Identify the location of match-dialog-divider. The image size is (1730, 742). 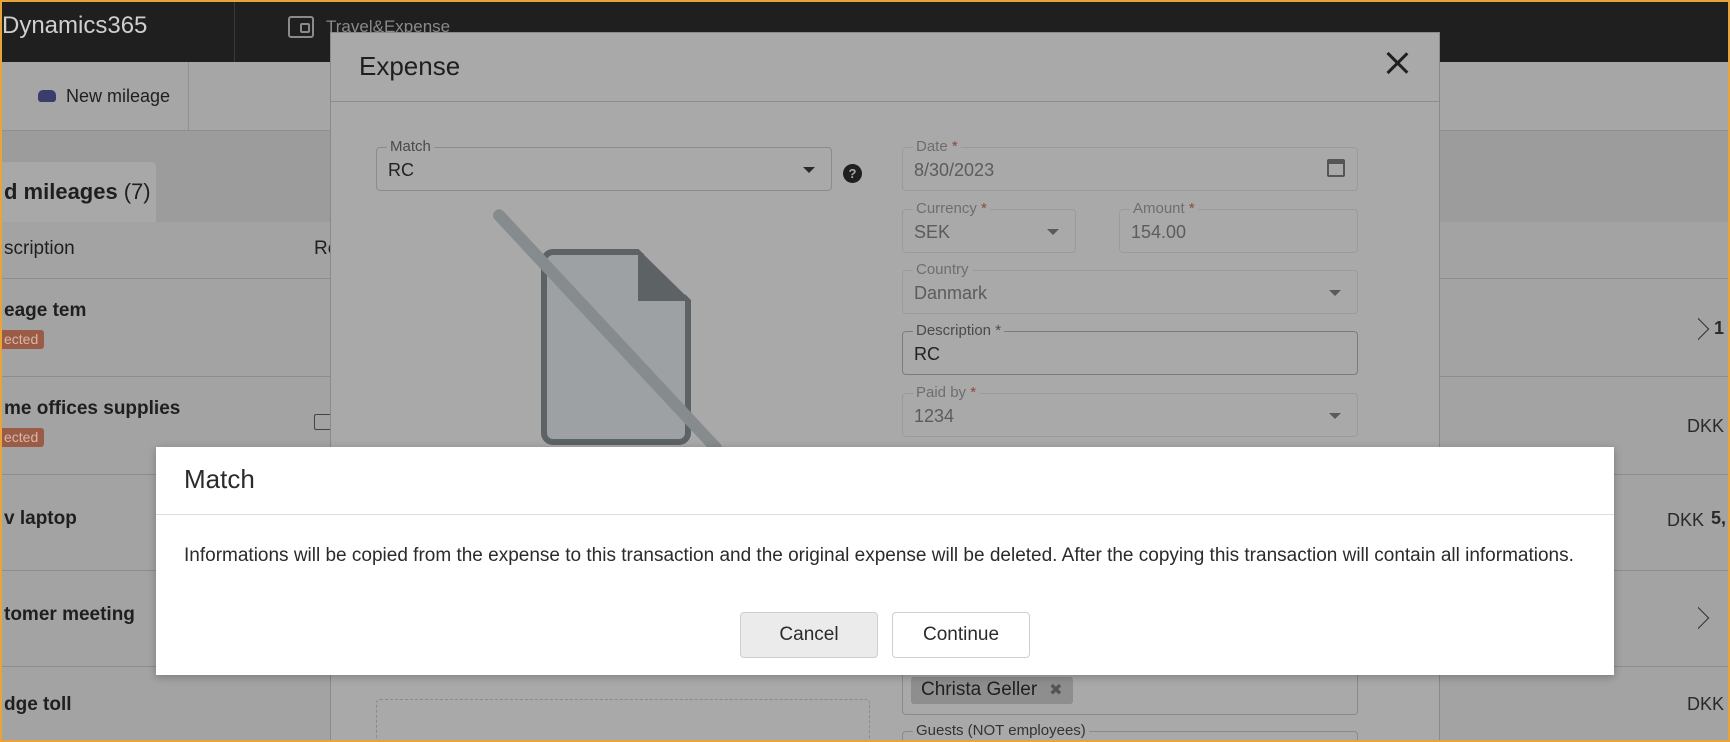
(885, 514).